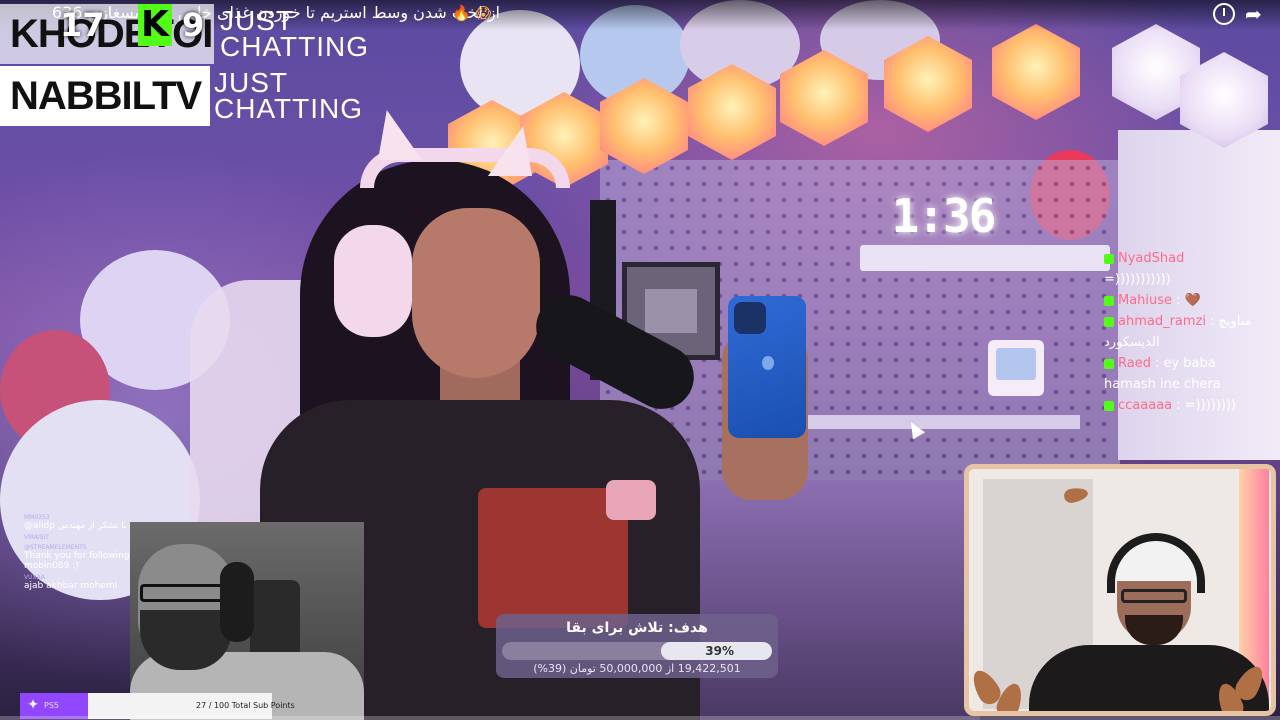 This screenshot has height=720, width=1280. Describe the element at coordinates (1145, 300) in the screenshot. I see `chat-username: Mahiuse` at that location.